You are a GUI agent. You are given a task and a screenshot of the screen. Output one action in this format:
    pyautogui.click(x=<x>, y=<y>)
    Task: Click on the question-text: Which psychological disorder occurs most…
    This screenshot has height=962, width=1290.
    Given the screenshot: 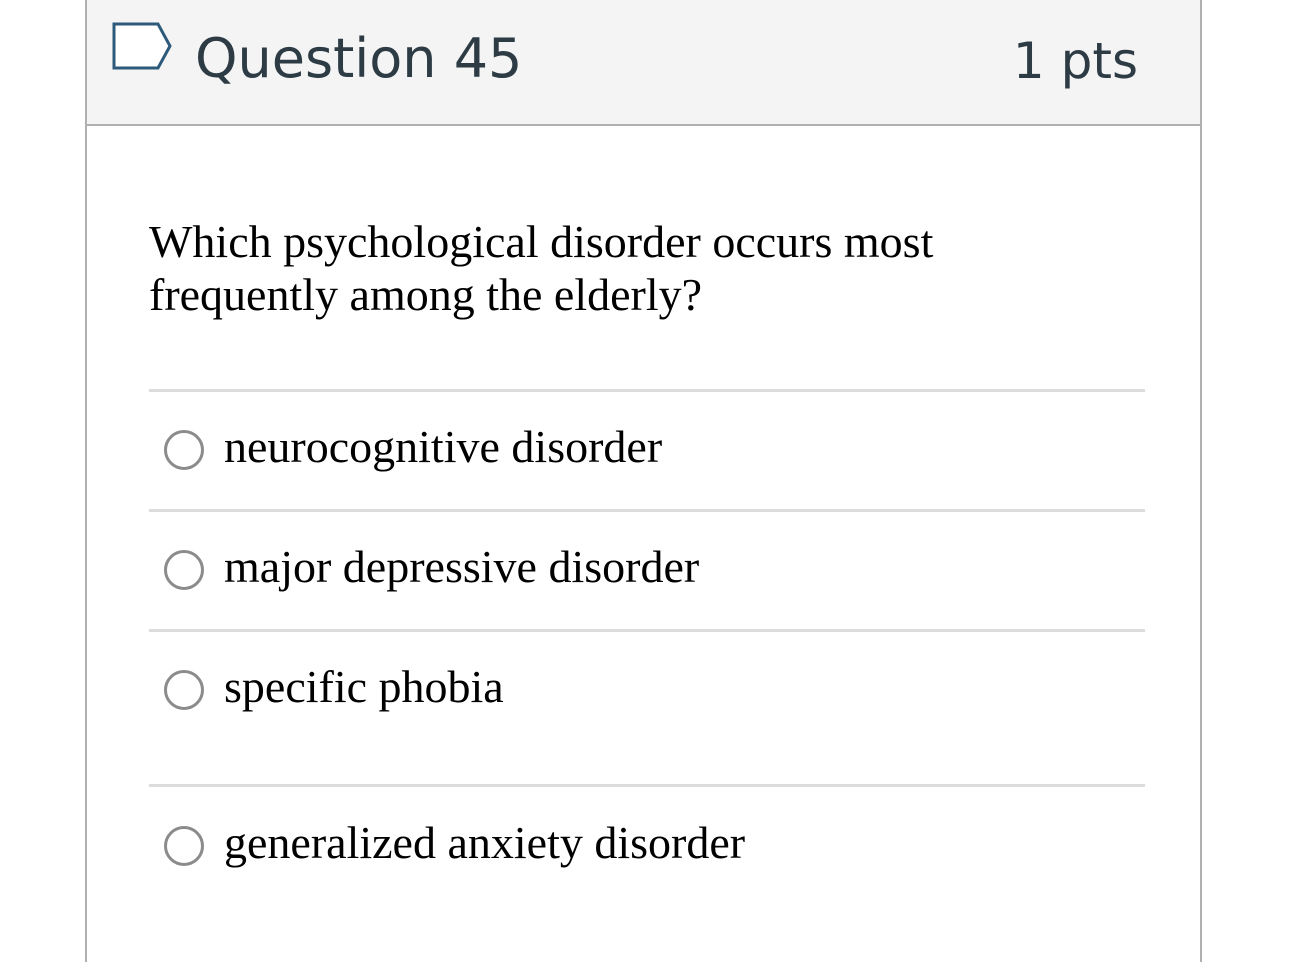 What is the action you would take?
    pyautogui.click(x=541, y=268)
    